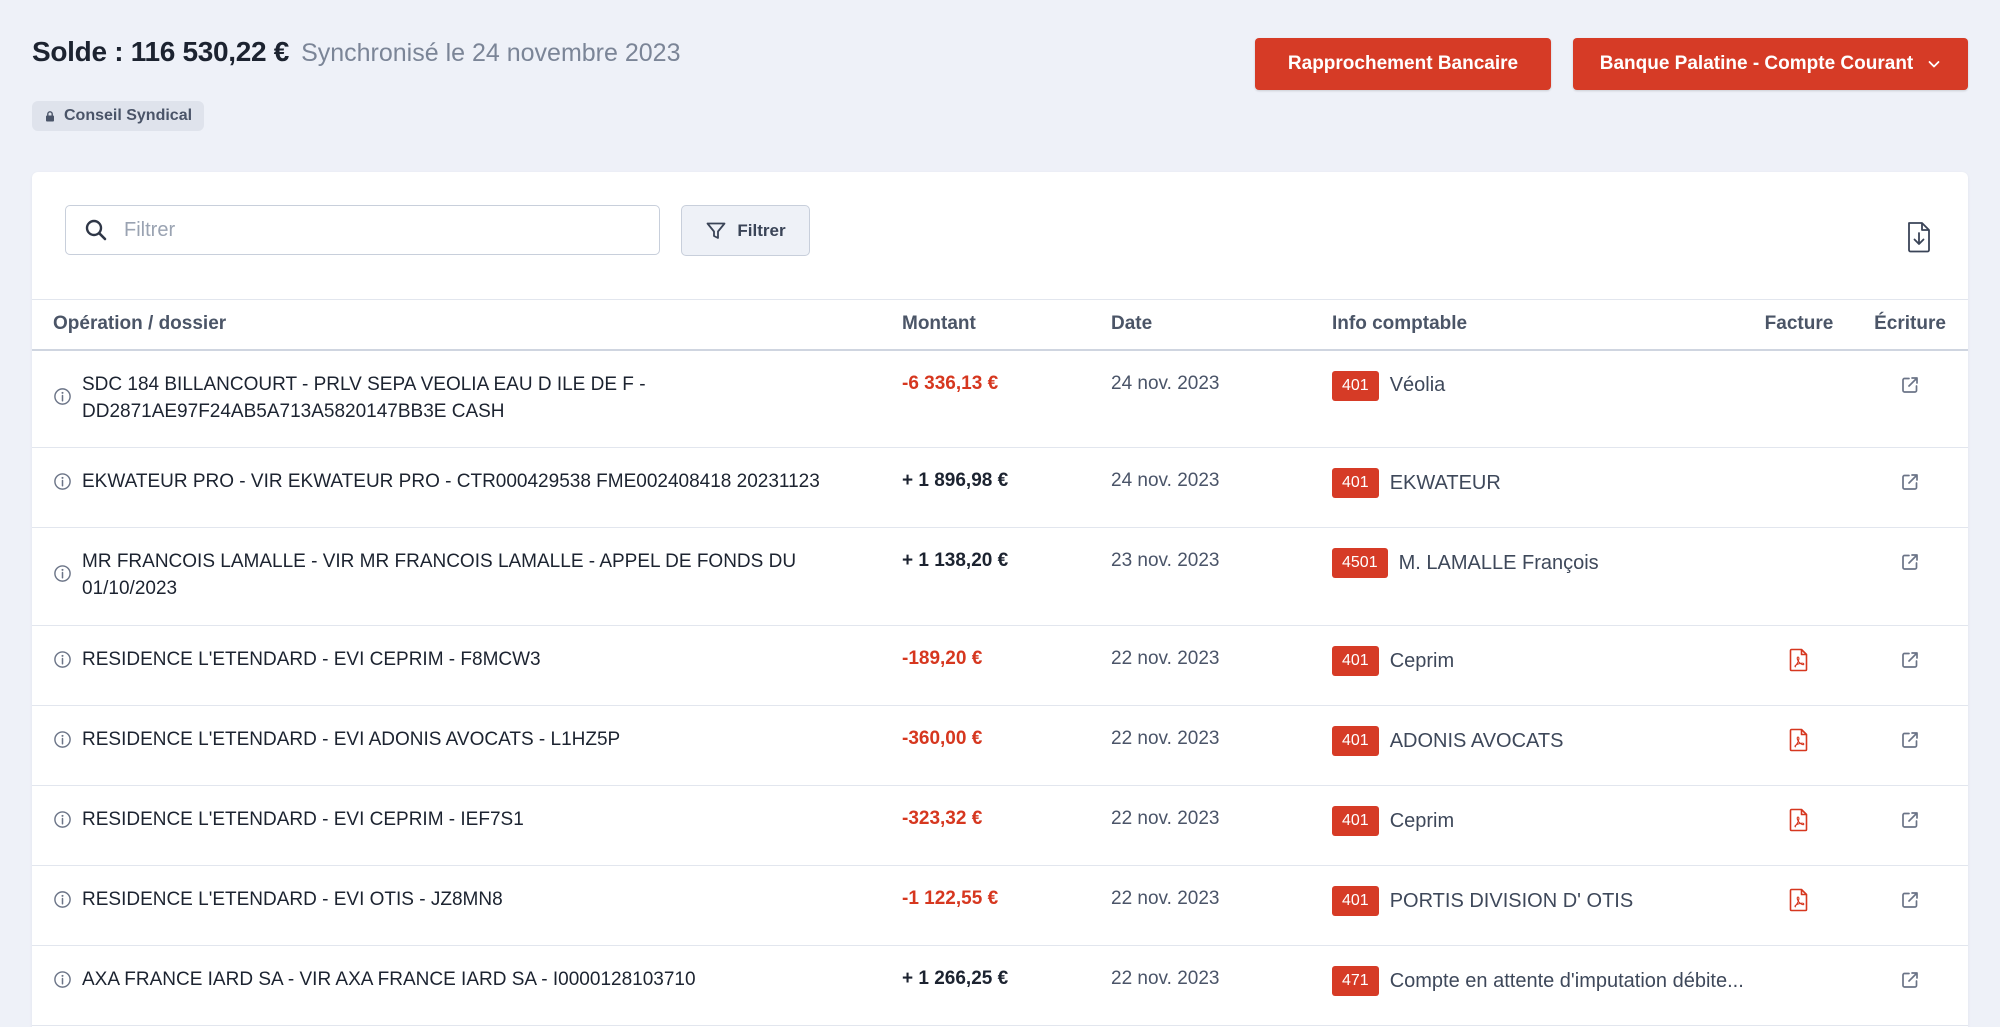  I want to click on col-amount: Montant, so click(1006, 325).